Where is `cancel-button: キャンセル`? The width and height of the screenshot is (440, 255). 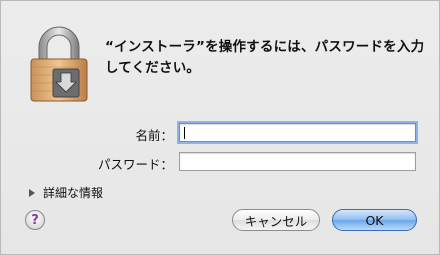
cancel-button: キャンセル is located at coordinates (276, 220).